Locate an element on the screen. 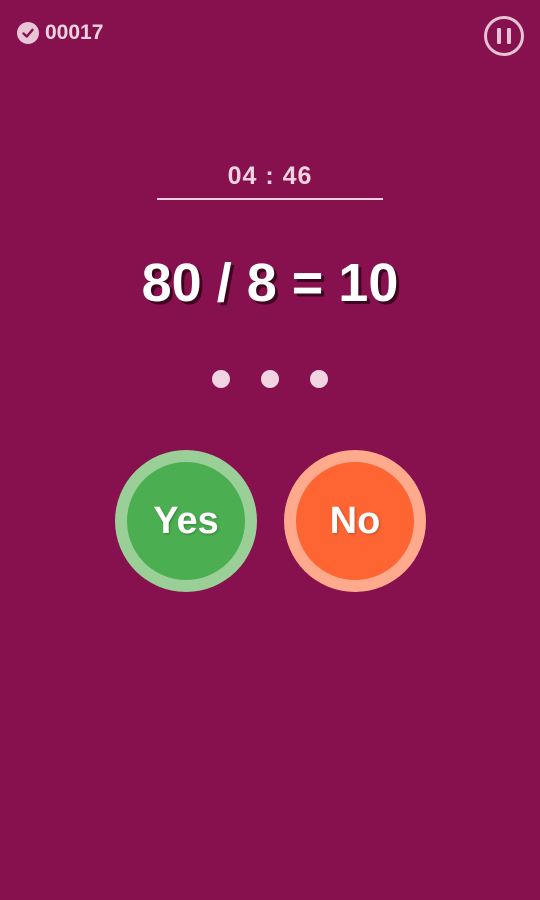  pause-icon is located at coordinates (504, 36).